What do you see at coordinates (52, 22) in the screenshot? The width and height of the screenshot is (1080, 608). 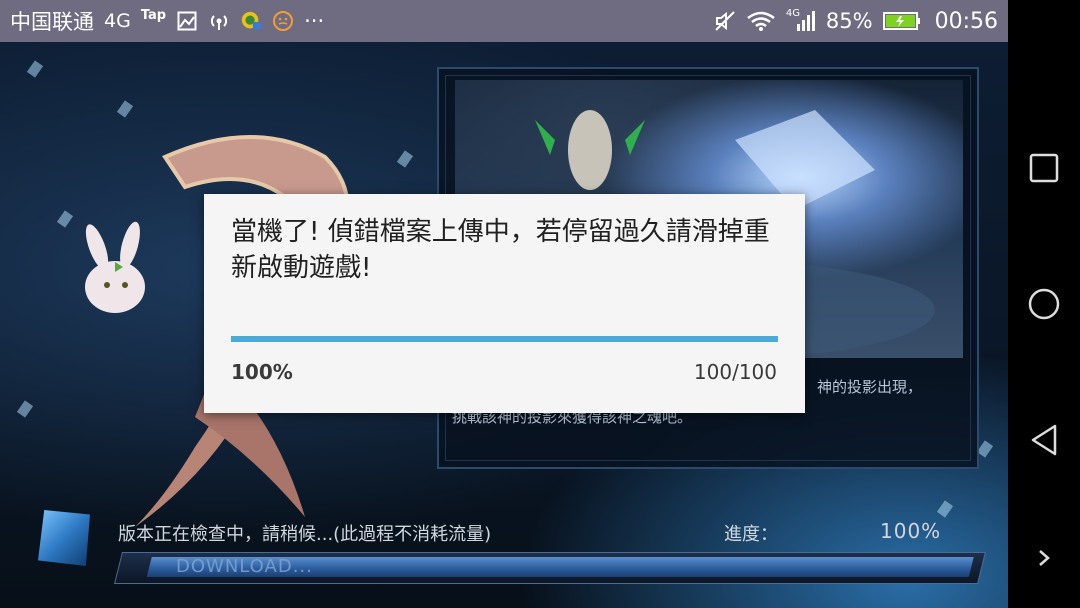 I see `carrier-name: 中国联通` at bounding box center [52, 22].